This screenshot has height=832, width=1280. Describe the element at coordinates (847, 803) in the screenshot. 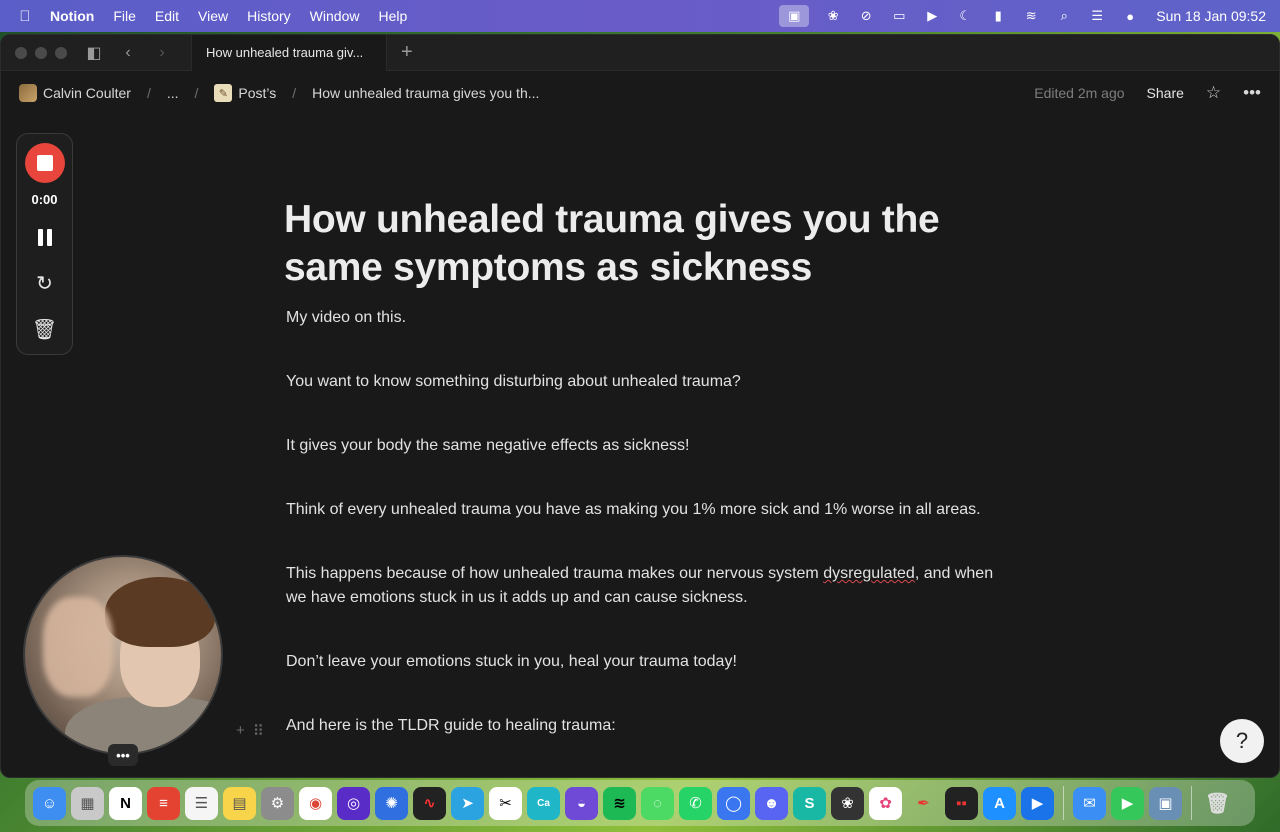

I see `lotus-app-icon: ❀` at that location.